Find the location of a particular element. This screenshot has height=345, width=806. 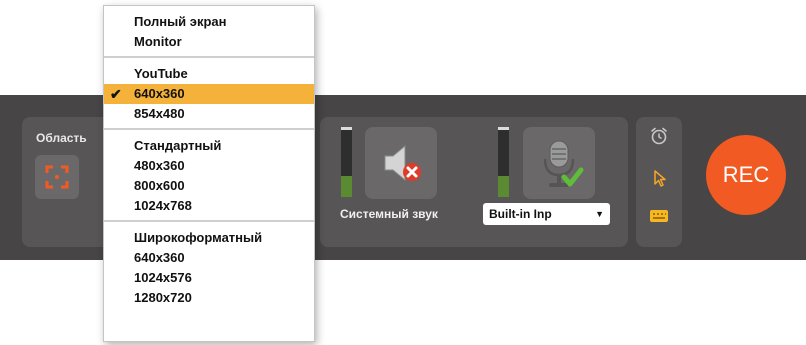

capture-area-title: Область is located at coordinates (61, 138).